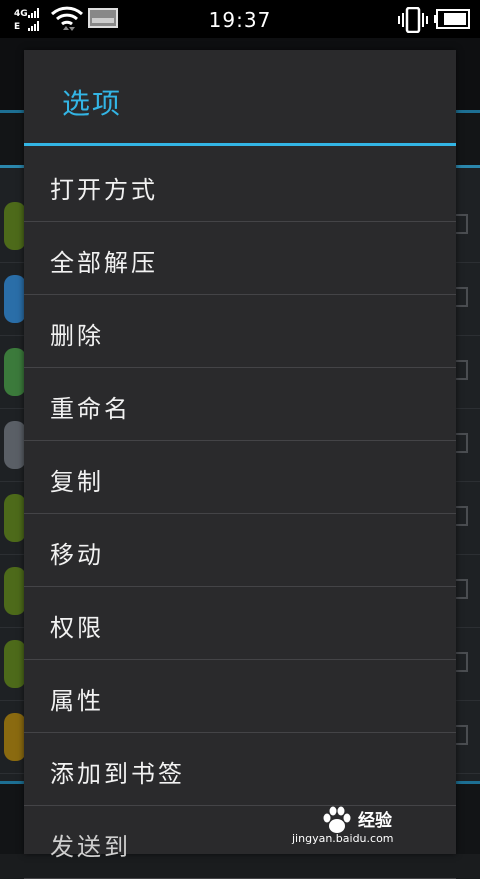 This screenshot has width=480, height=879. What do you see at coordinates (77, 555) in the screenshot?
I see `menu-item-label: 移动` at bounding box center [77, 555].